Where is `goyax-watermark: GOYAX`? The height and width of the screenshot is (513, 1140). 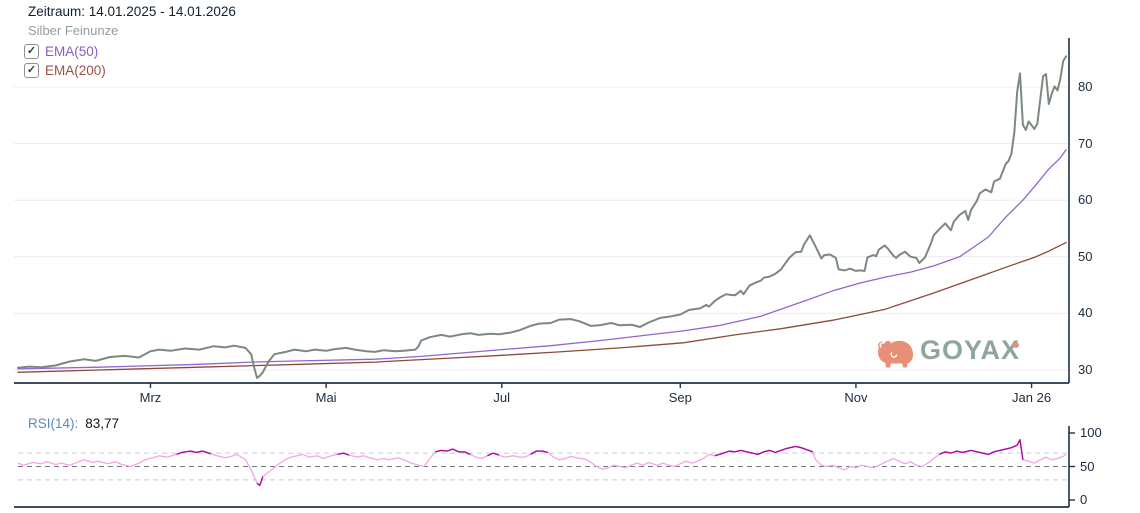 goyax-watermark: GOYAX is located at coordinates (947, 352).